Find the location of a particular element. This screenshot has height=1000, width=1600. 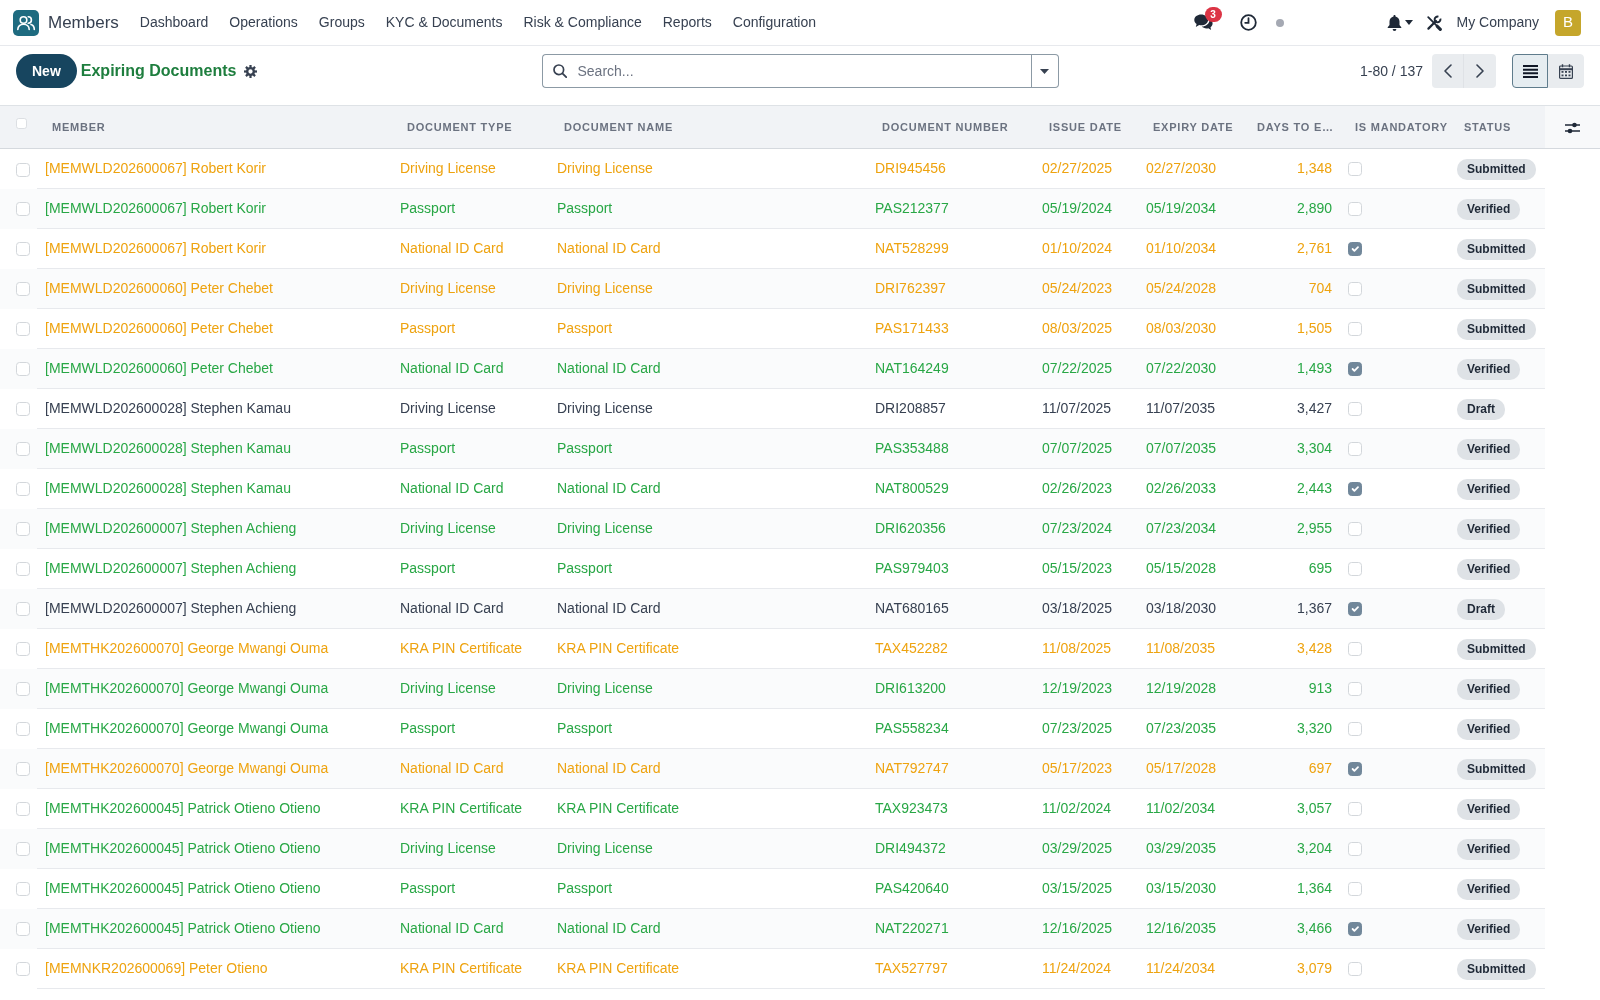

column-header: STATUS is located at coordinates (1497, 127).